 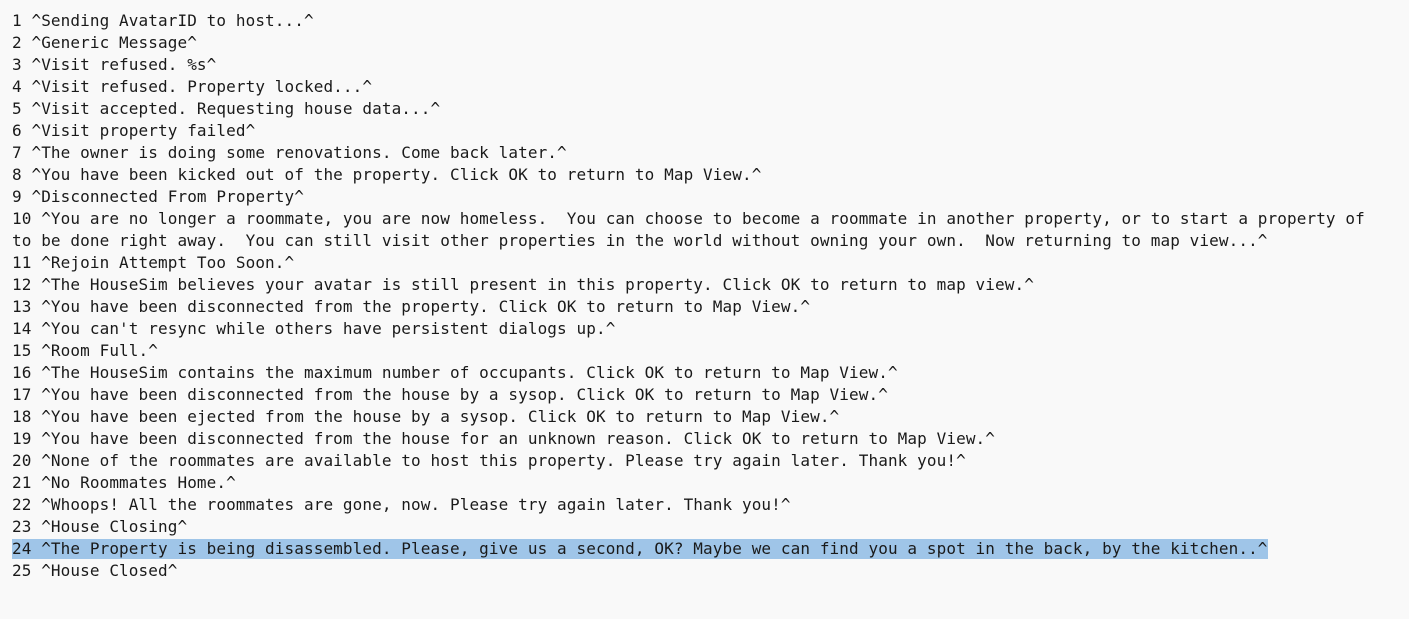 What do you see at coordinates (124, 483) in the screenshot?
I see `text-line: 21 ^No Roommates Home.^` at bounding box center [124, 483].